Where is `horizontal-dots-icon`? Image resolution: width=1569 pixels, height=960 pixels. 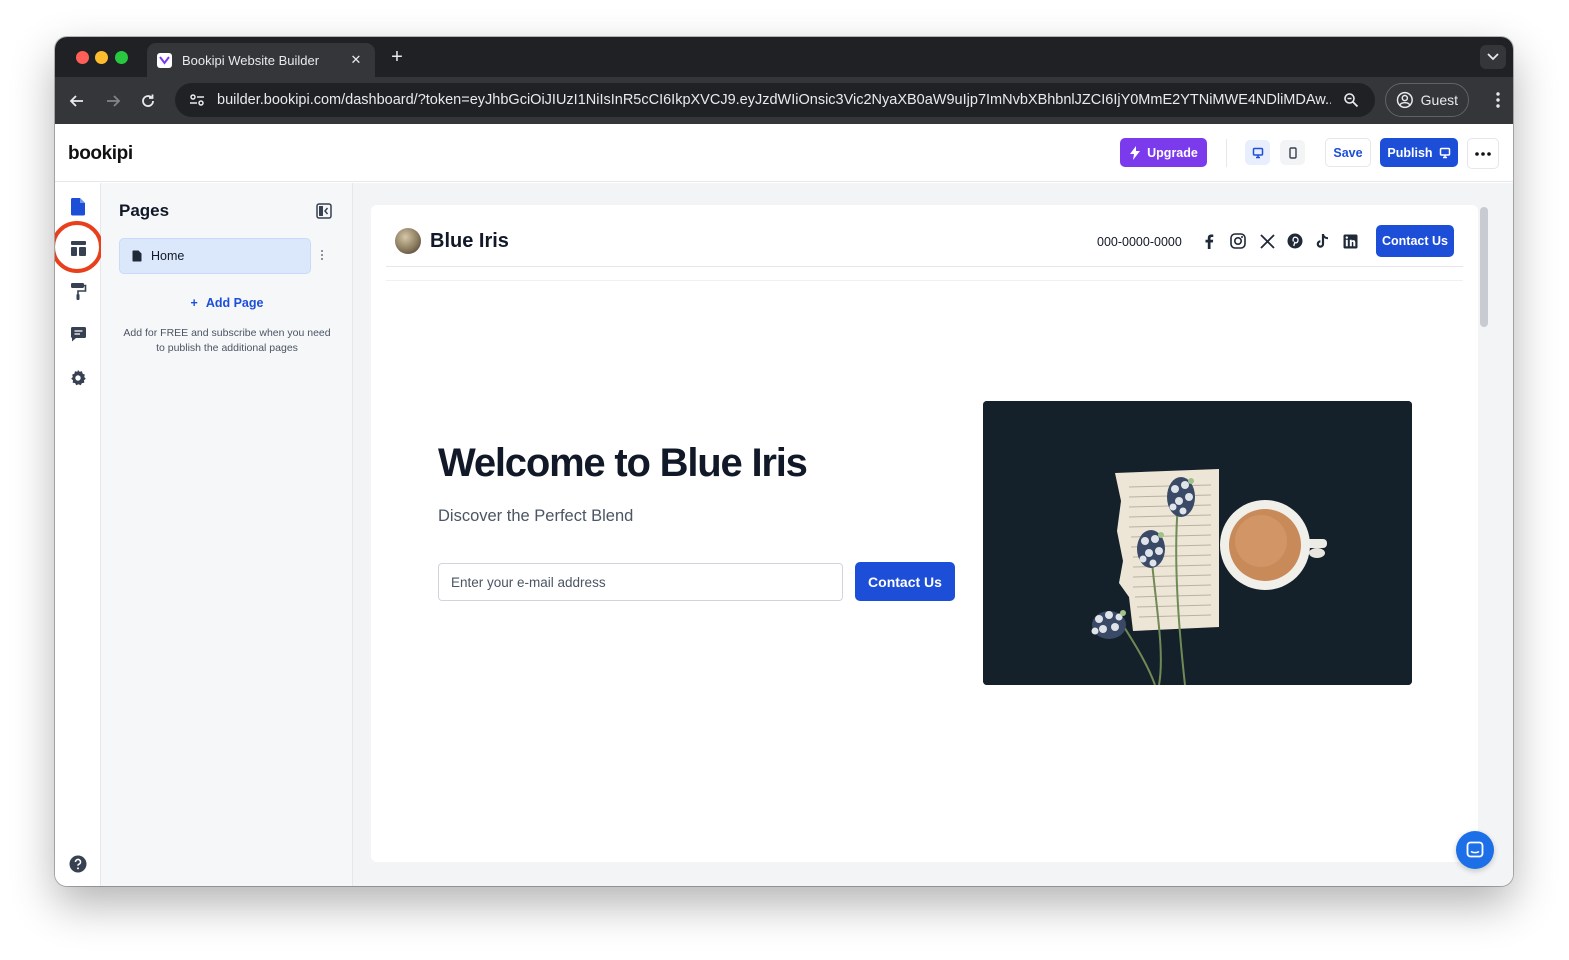
horizontal-dots-icon is located at coordinates (1483, 153).